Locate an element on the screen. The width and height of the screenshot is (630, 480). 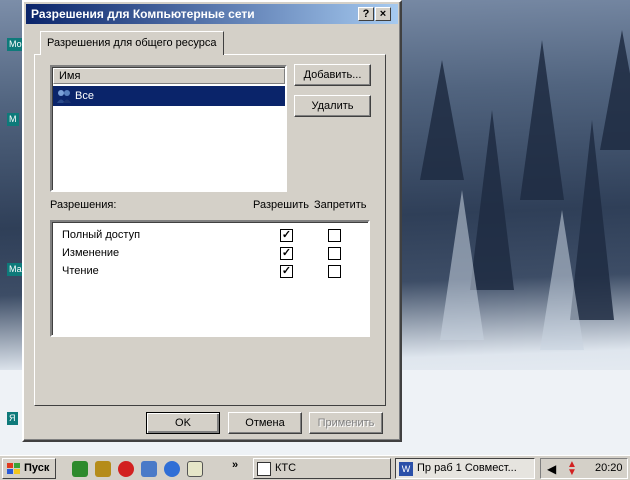
cancel-button: Отмена is located at coordinates (265, 423).